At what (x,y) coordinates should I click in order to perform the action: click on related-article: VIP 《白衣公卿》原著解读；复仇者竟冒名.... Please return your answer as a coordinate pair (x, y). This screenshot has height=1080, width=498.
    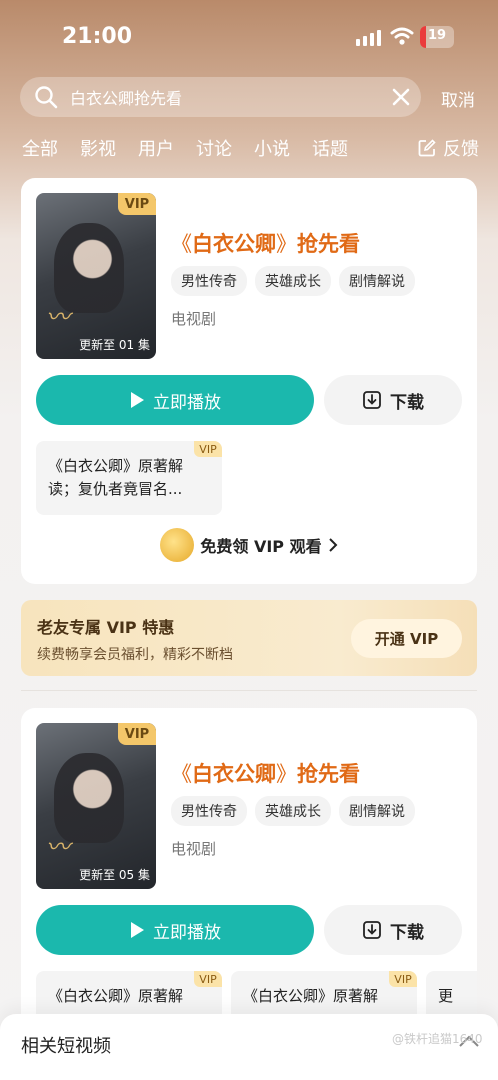
    Looking at the image, I should click on (129, 478).